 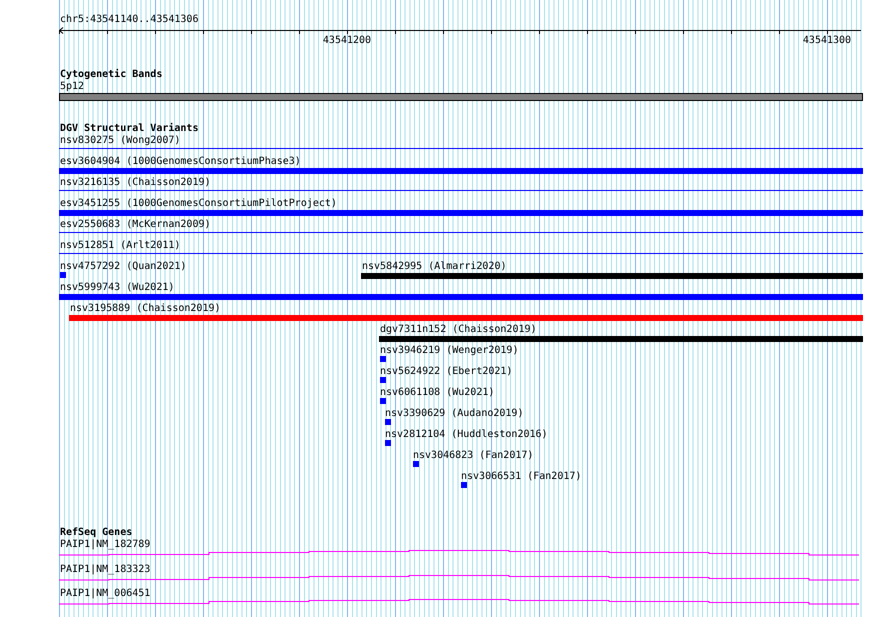 What do you see at coordinates (129, 20) in the screenshot?
I see `coordinate-range: chr5:43541140..43541306` at bounding box center [129, 20].